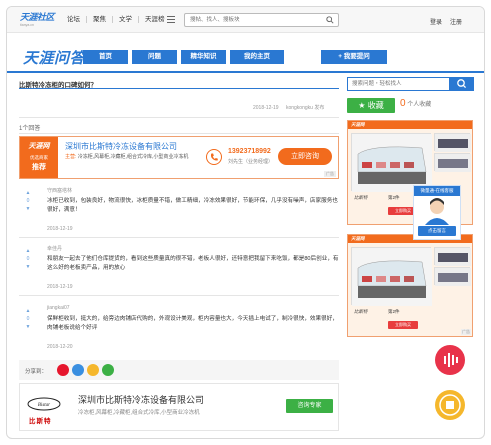 This screenshot has height=445, width=491. I want to click on question-author: kongkongku 发布, so click(305, 108).